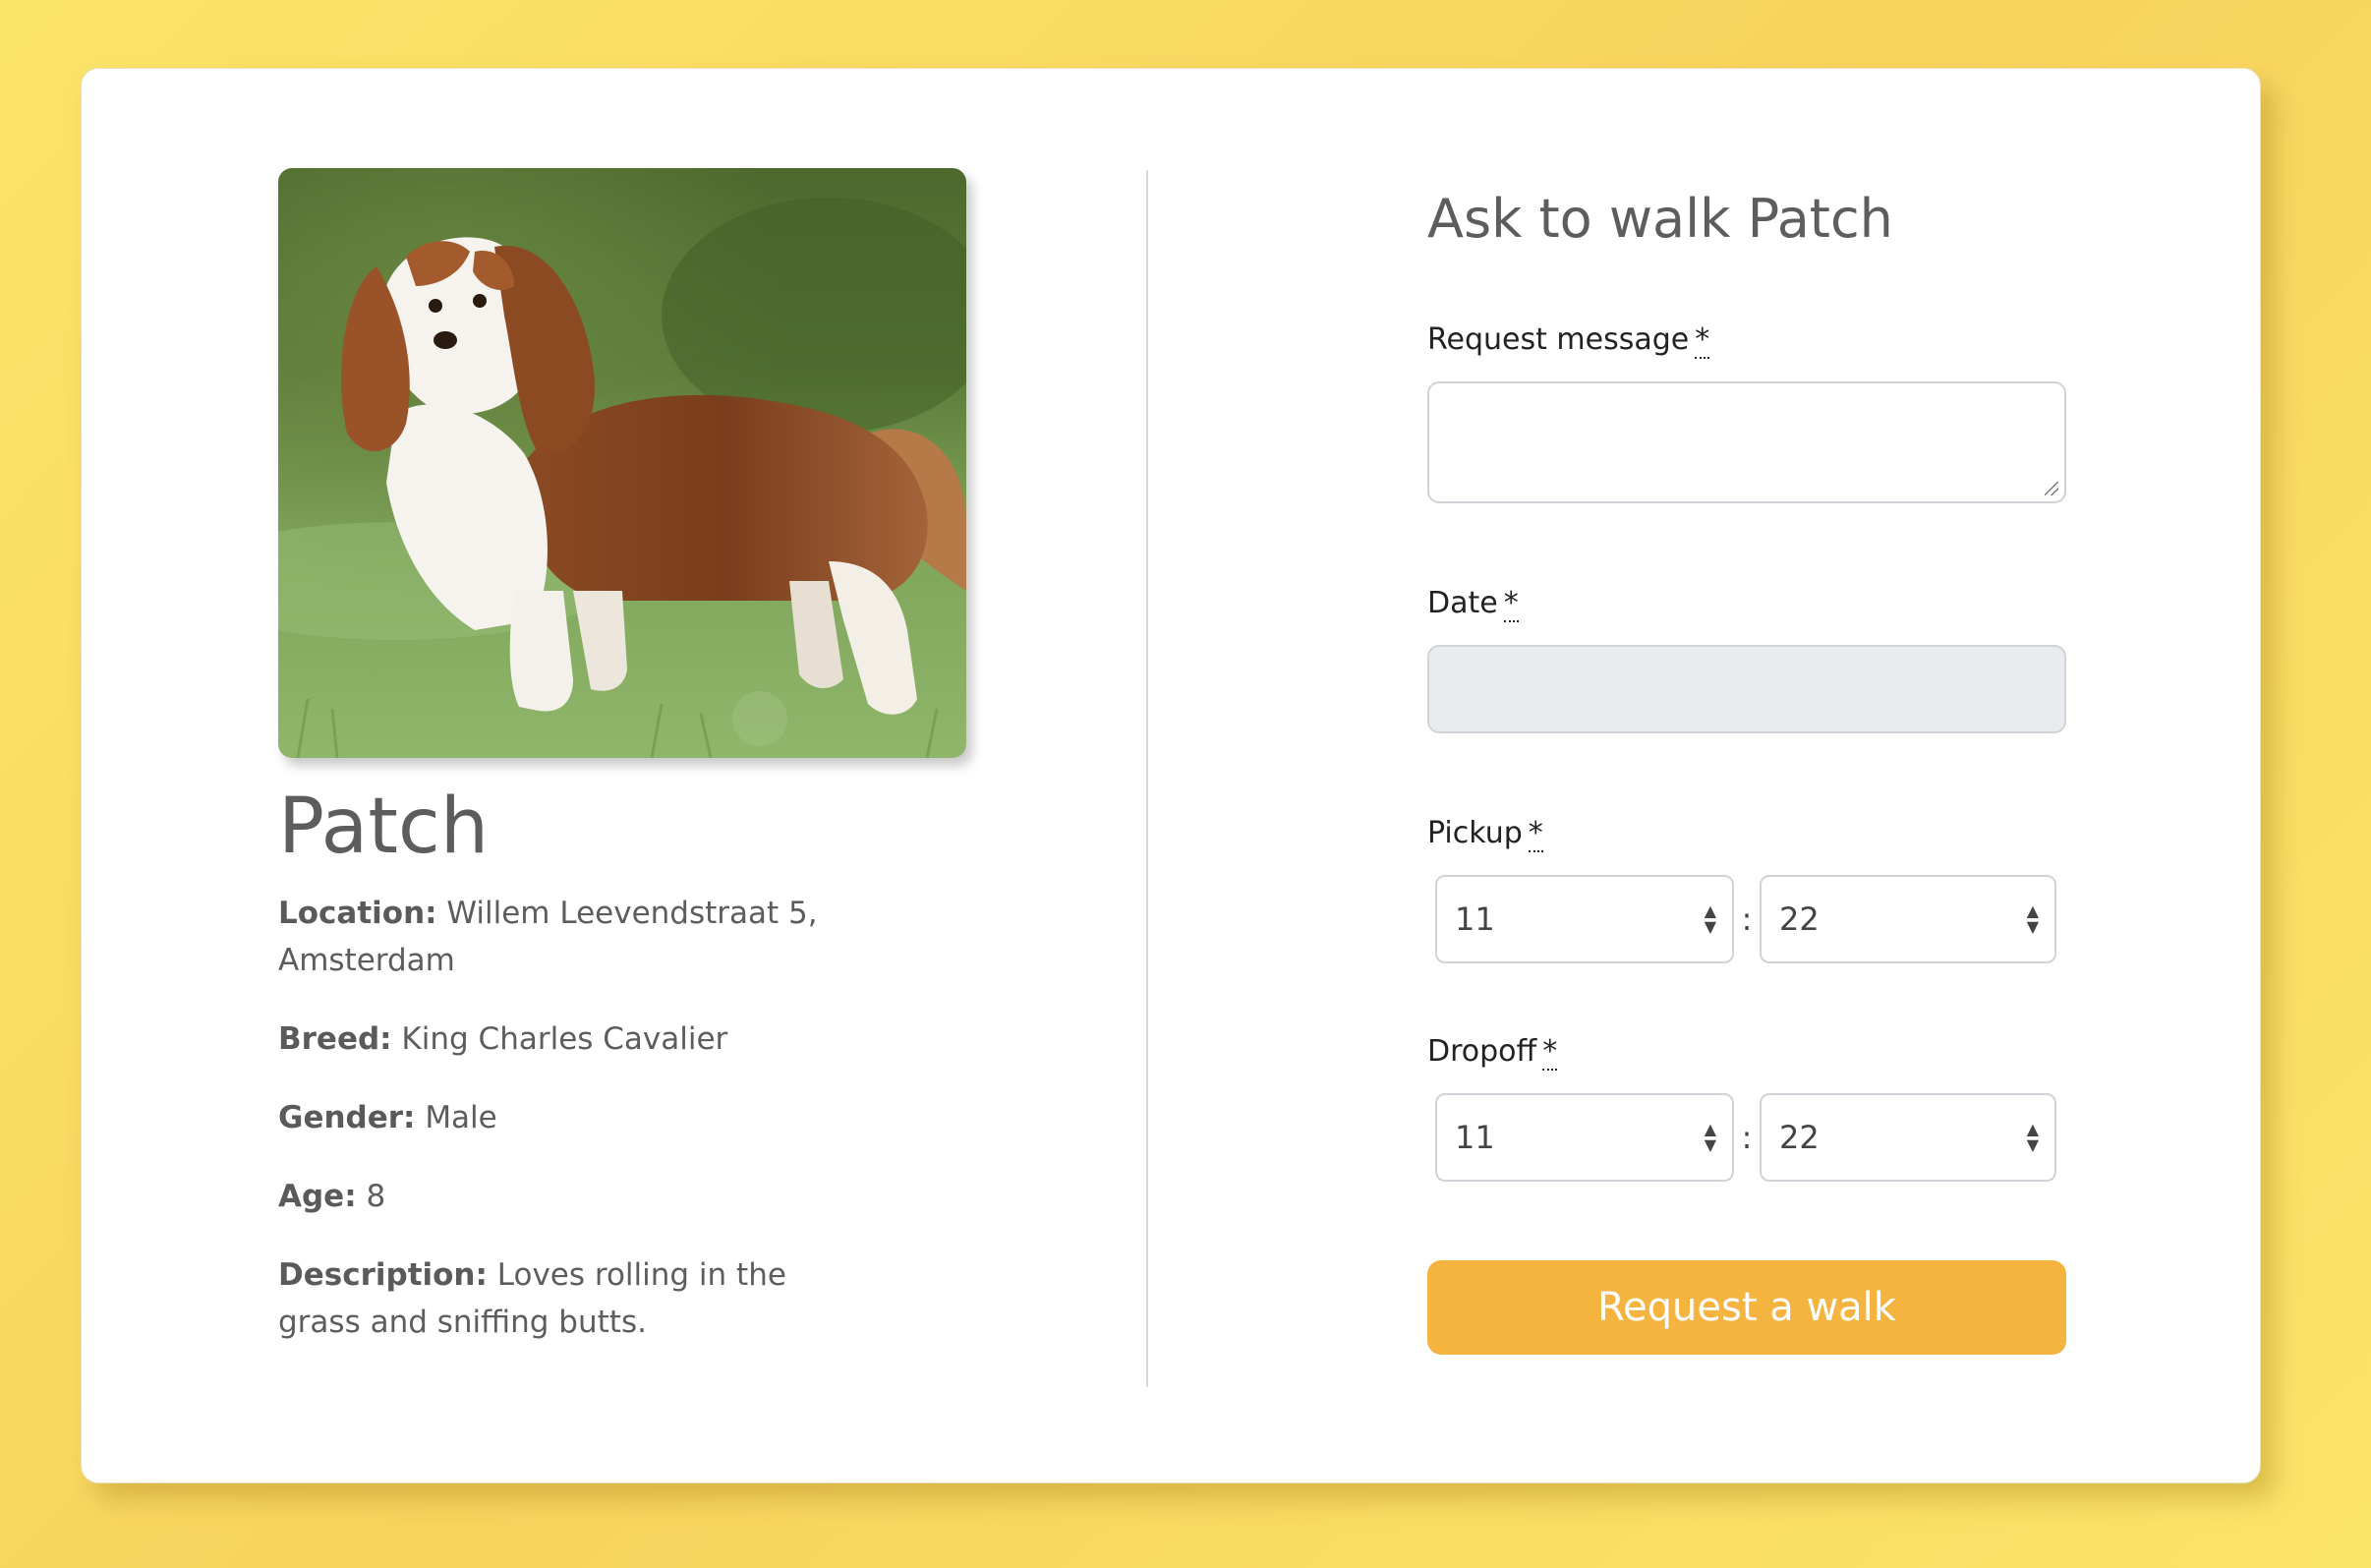  What do you see at coordinates (578, 1196) in the screenshot?
I see `dog-age: Age: 8` at bounding box center [578, 1196].